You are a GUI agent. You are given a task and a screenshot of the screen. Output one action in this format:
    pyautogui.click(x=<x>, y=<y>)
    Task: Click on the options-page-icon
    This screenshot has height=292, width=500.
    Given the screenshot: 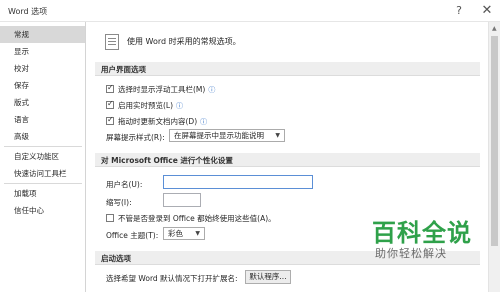 What is the action you would take?
    pyautogui.click(x=112, y=42)
    